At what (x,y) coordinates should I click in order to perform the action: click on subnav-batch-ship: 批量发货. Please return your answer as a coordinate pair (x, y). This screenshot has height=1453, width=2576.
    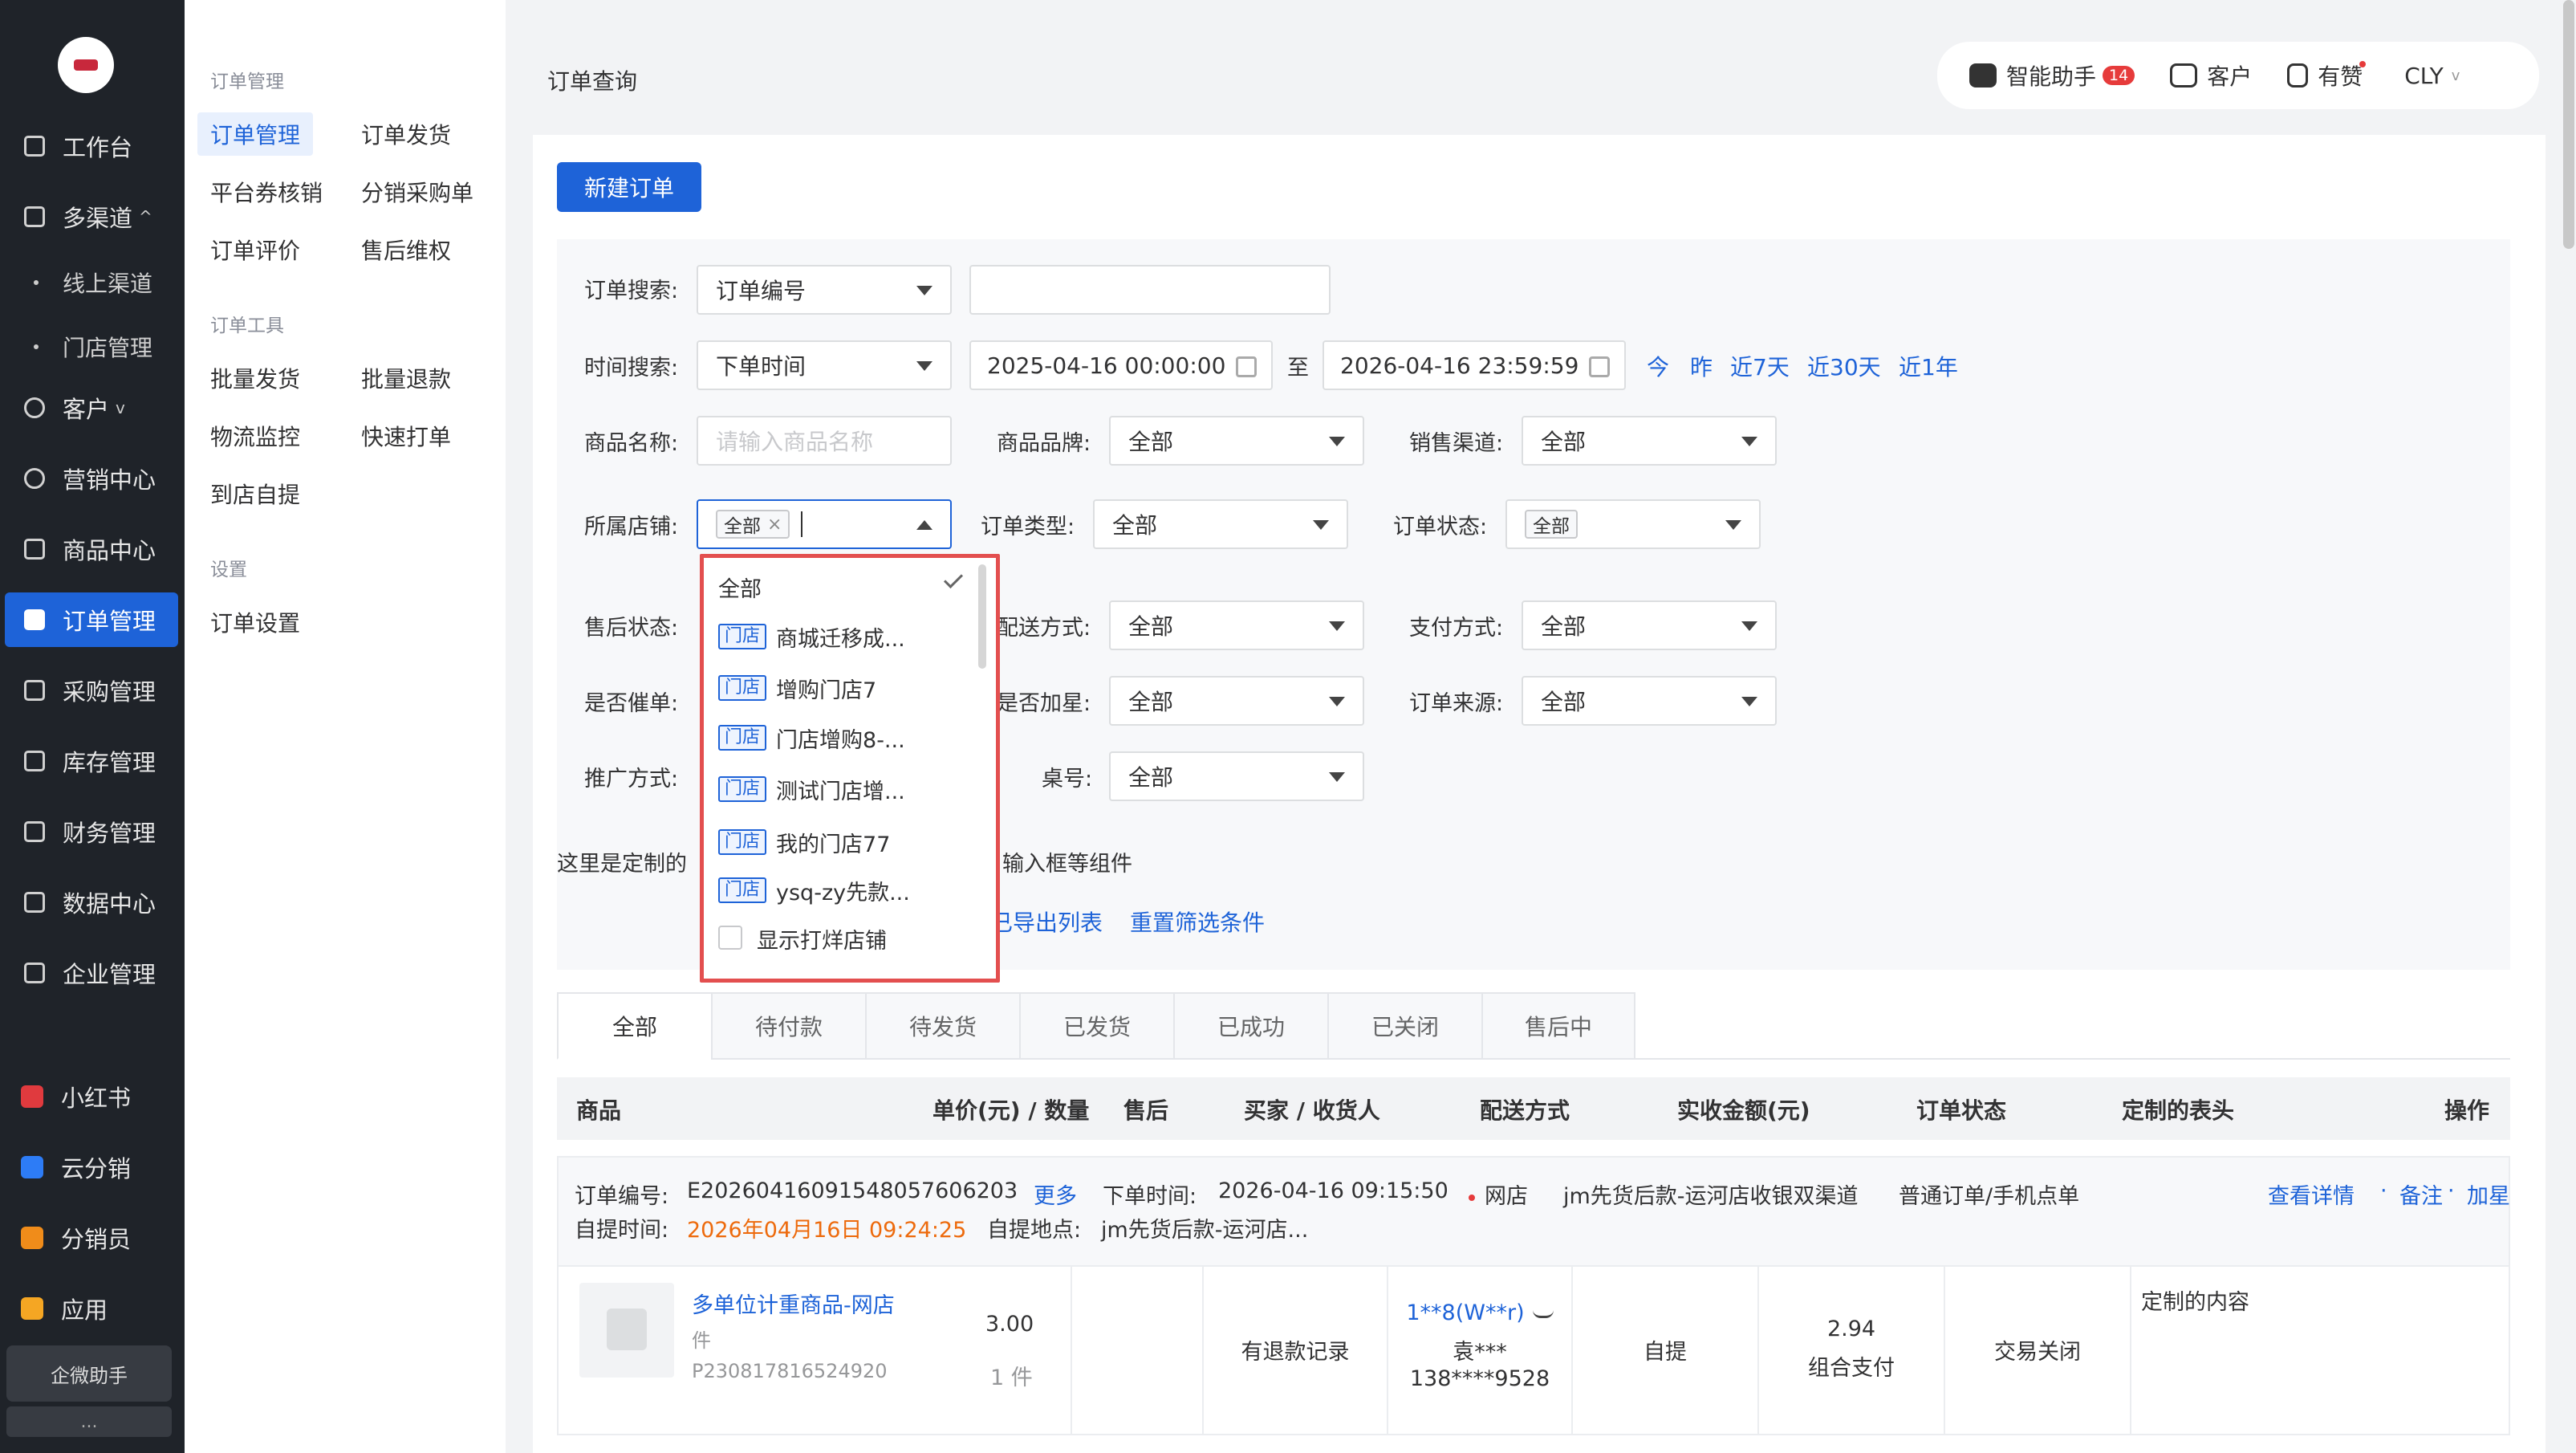
    Looking at the image, I should click on (255, 378).